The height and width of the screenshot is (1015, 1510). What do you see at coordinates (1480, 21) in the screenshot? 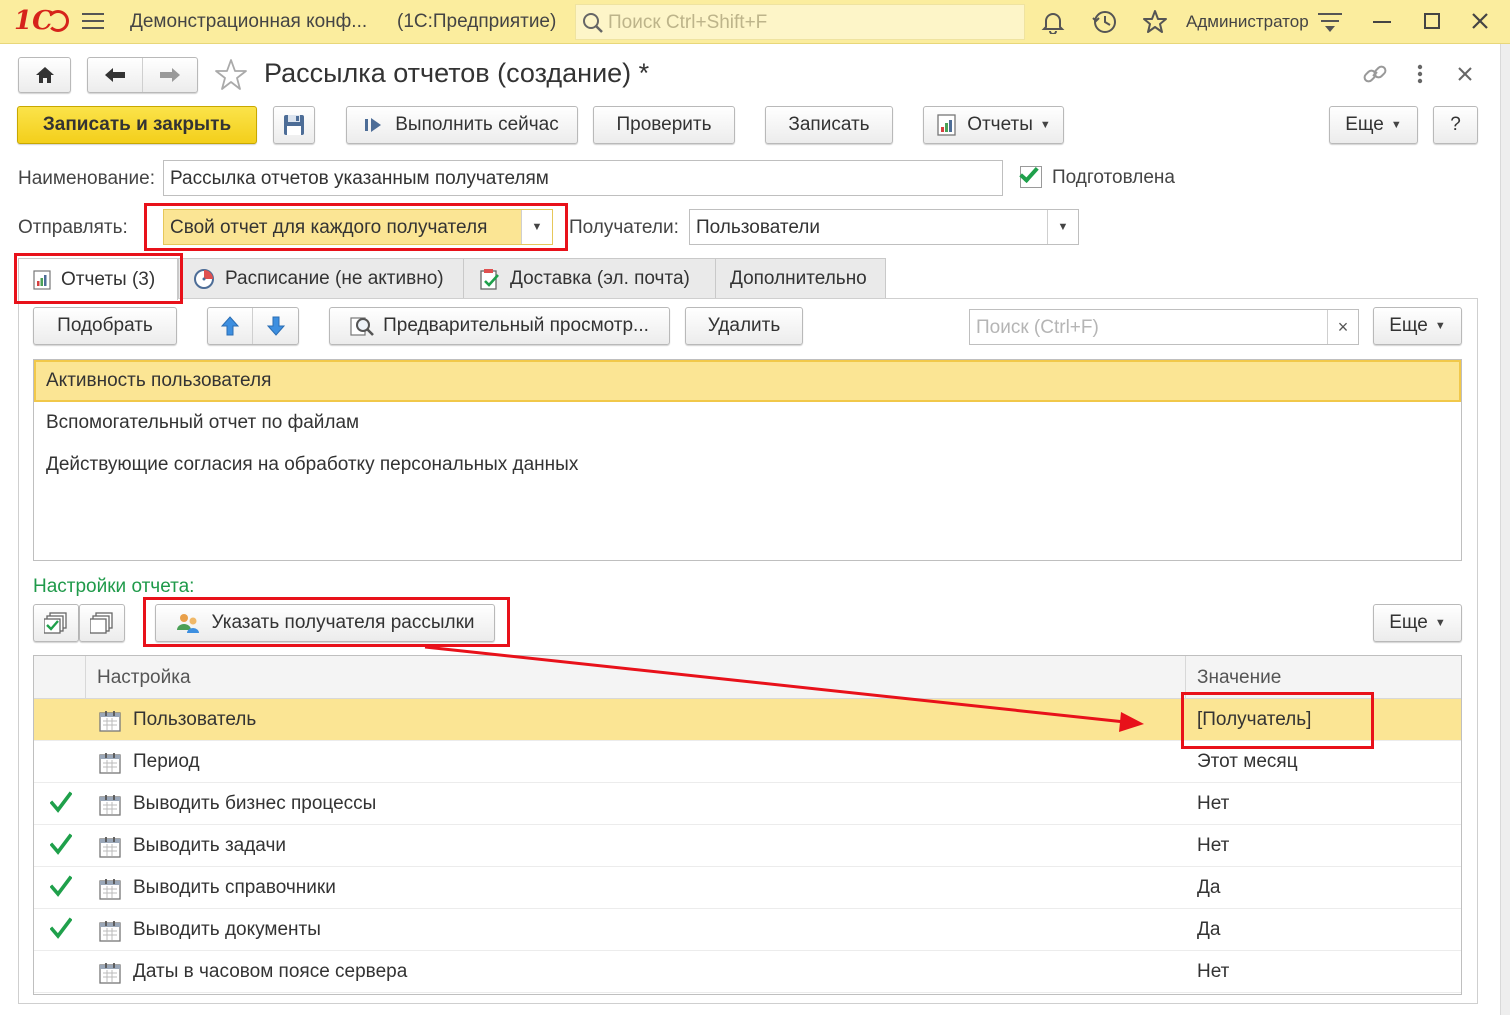
I see `close-icon` at bounding box center [1480, 21].